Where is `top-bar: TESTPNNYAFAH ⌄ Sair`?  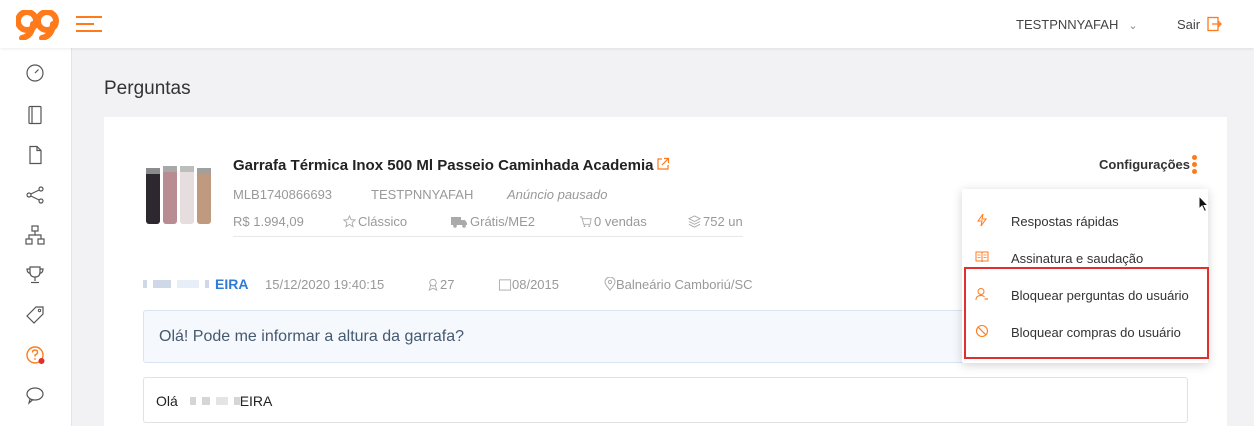
top-bar: TESTPNNYAFAH ⌄ Sair is located at coordinates (627, 24).